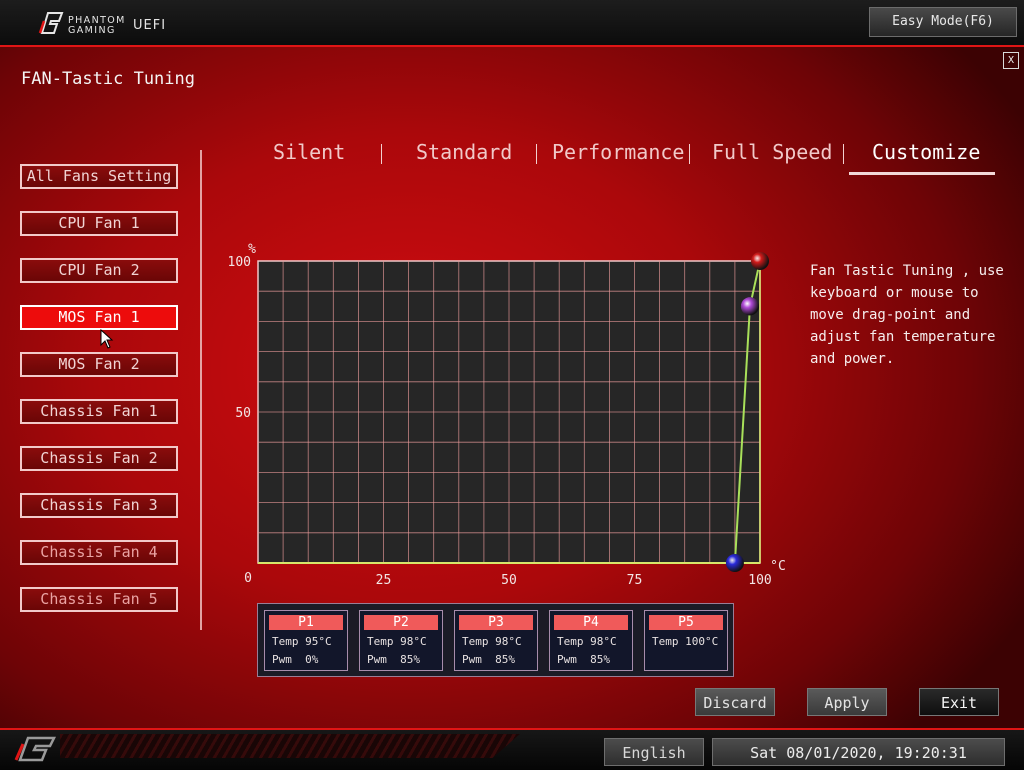 Image resolution: width=1024 pixels, height=770 pixels. What do you see at coordinates (759, 580) in the screenshot?
I see `x-tick-label: 100` at bounding box center [759, 580].